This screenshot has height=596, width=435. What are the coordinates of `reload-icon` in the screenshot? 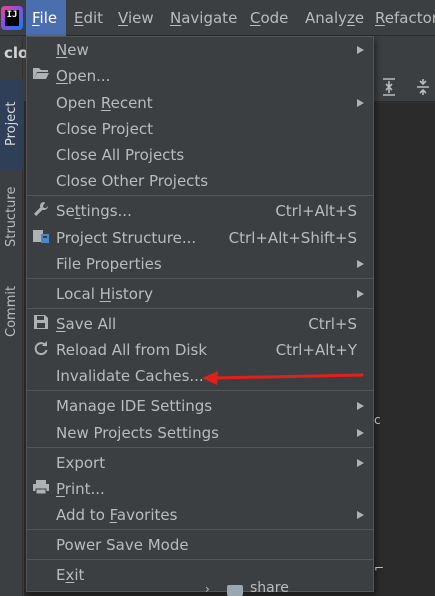 It's located at (41, 350).